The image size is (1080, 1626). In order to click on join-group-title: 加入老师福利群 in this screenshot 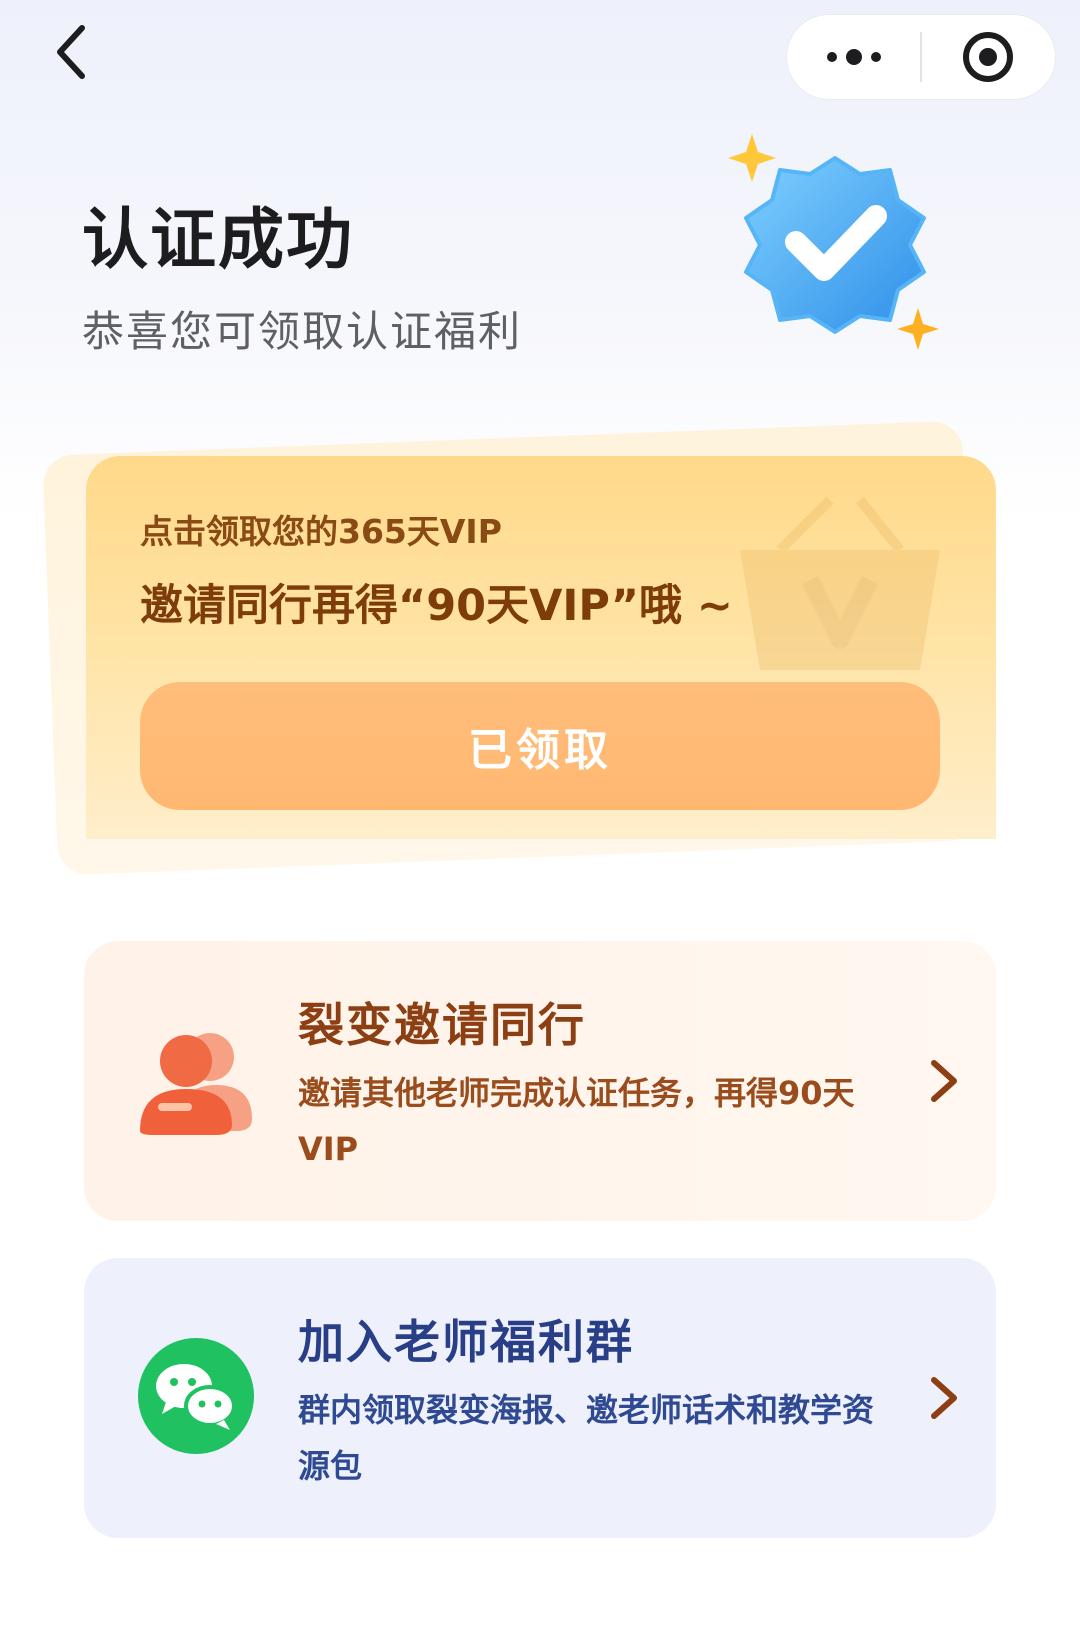, I will do `click(466, 1342)`.